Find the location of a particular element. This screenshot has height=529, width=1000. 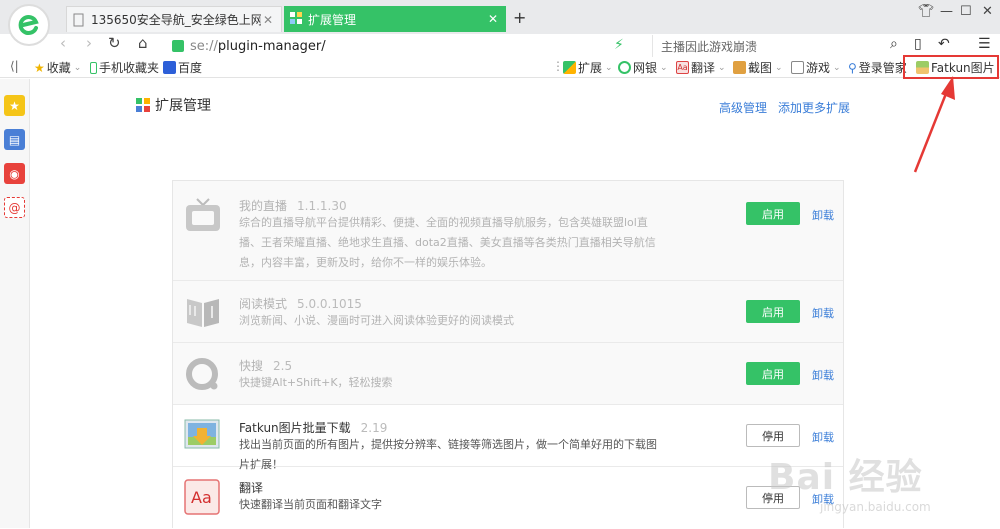

extension-name: 快搜 2.5 is located at coordinates (266, 366).